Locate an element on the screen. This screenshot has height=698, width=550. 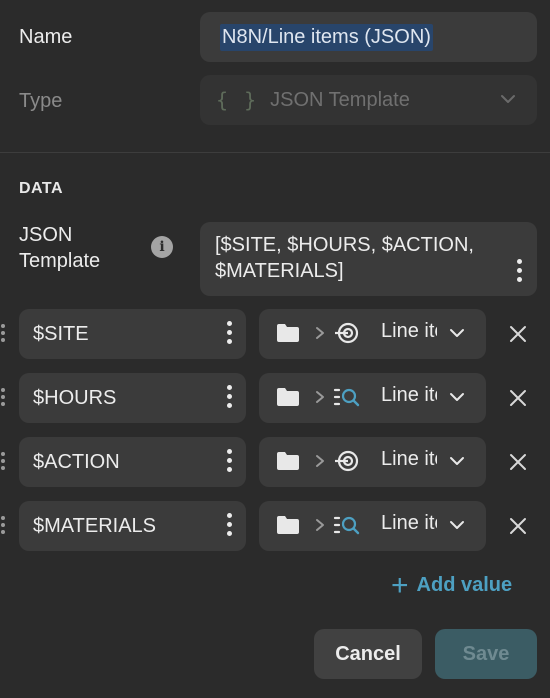
add-value-label: Add value is located at coordinates (464, 585).